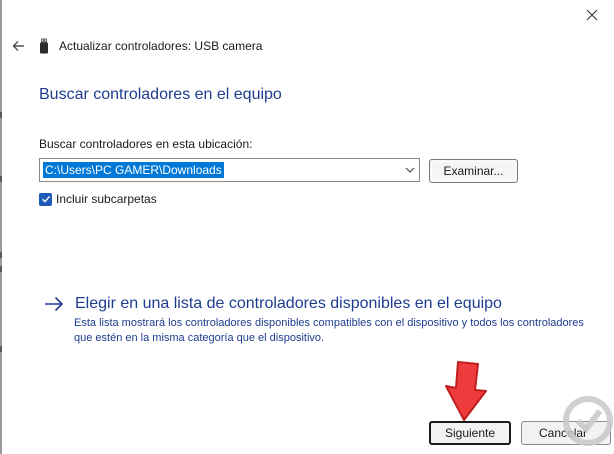 This screenshot has height=454, width=614. I want to click on back-button, so click(18, 46).